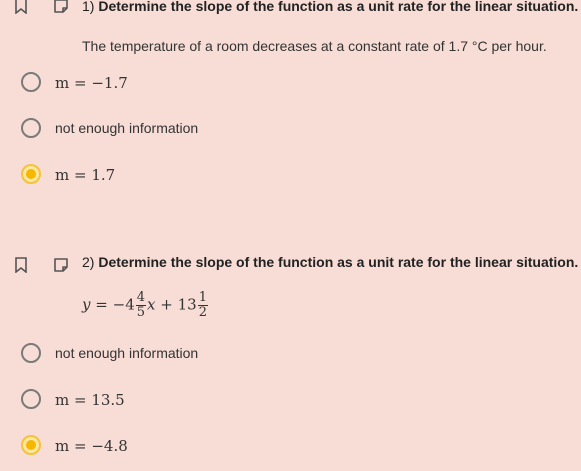 The image size is (581, 471). Describe the element at coordinates (90, 400) in the screenshot. I see `option-label-q2-b: m = 13.5` at that location.